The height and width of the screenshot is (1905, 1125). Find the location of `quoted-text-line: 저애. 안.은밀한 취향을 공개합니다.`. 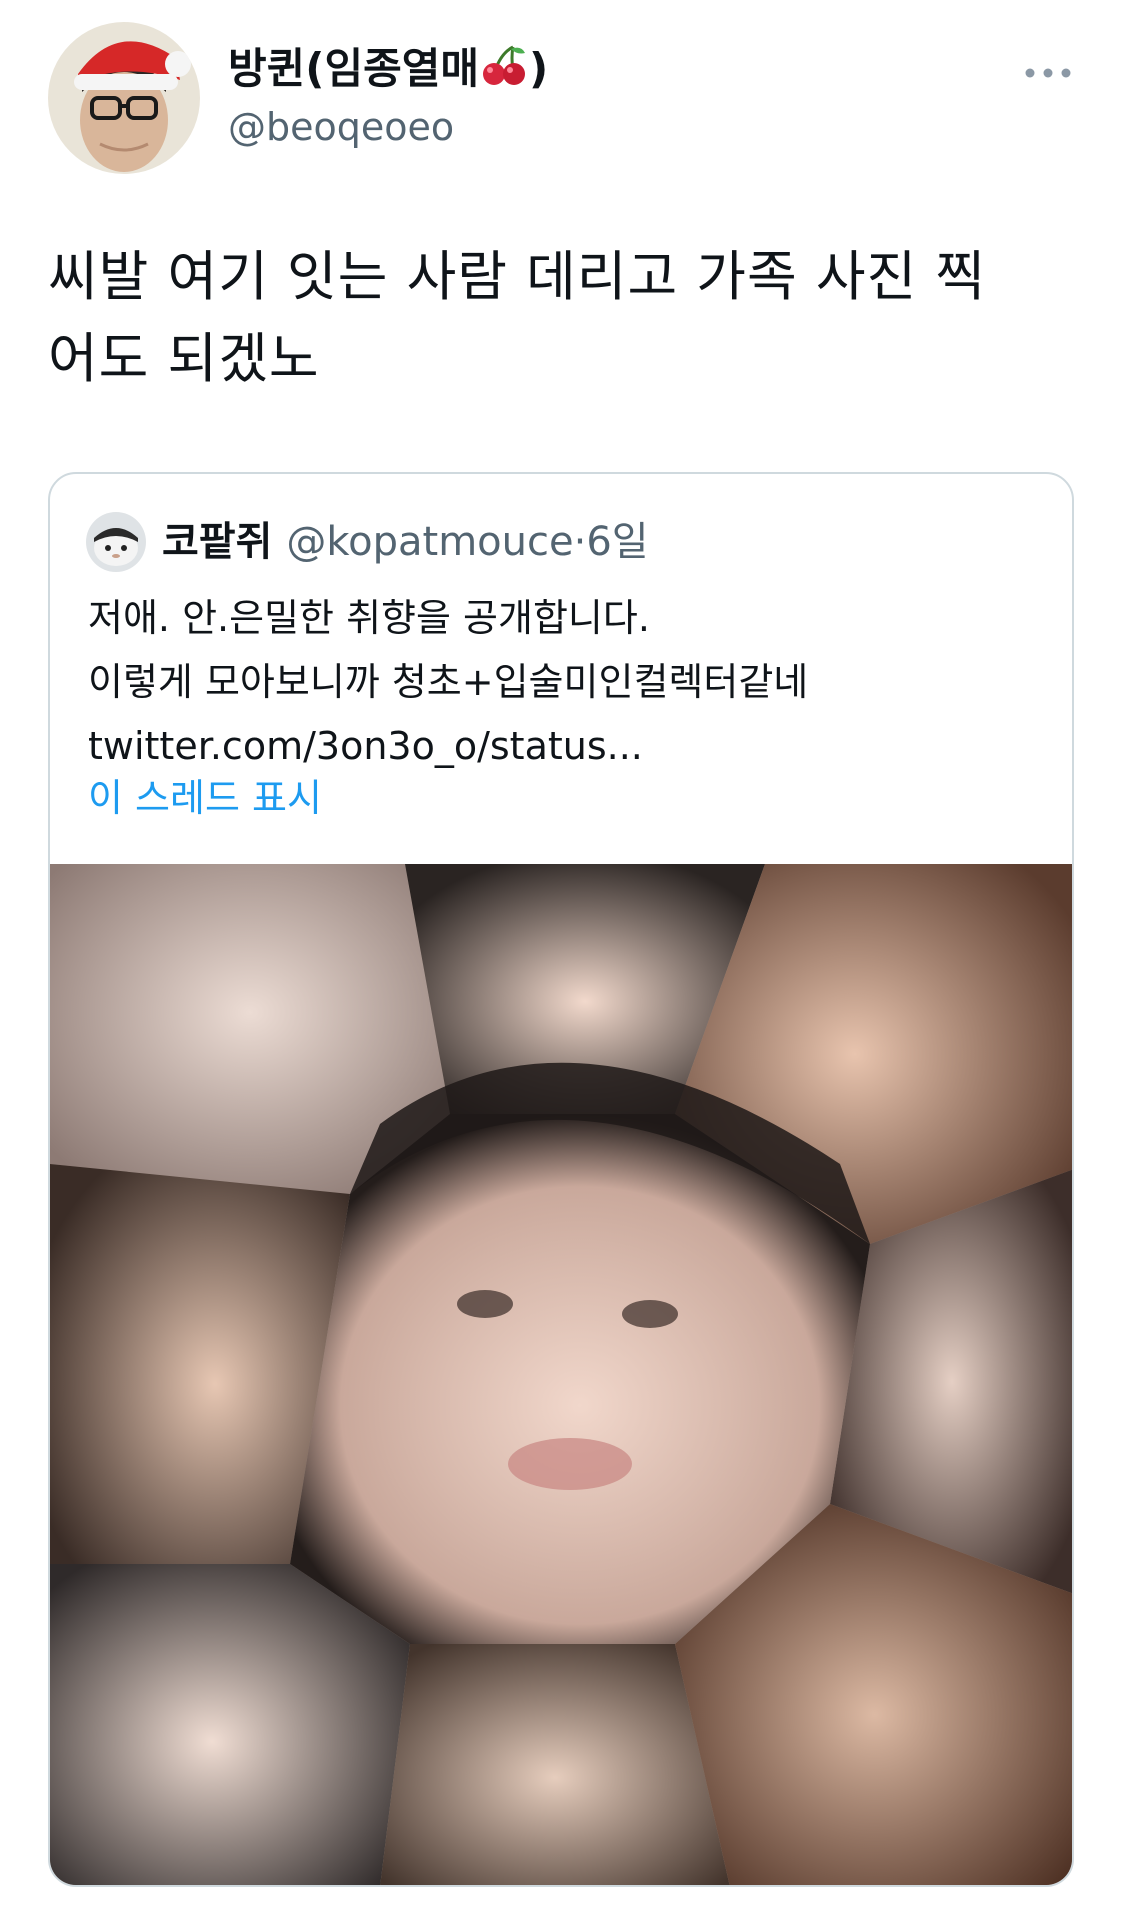

quoted-text-line: 저애. 안.은밀한 취향을 공개합니다. is located at coordinates (369, 618).